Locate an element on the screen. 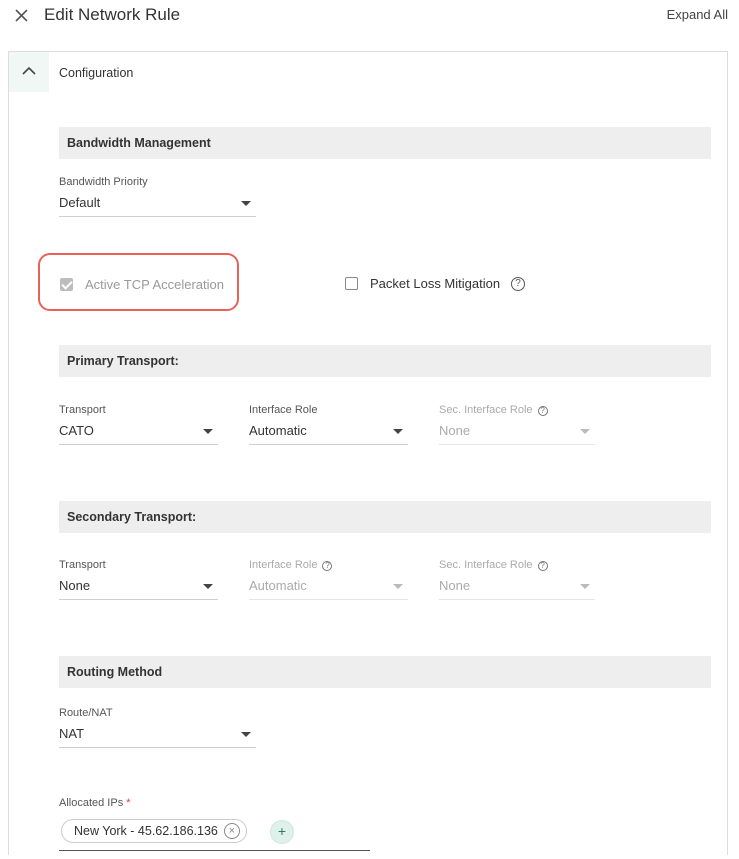 Image resolution: width=739 pixels, height=859 pixels. close-icon is located at coordinates (21, 15).